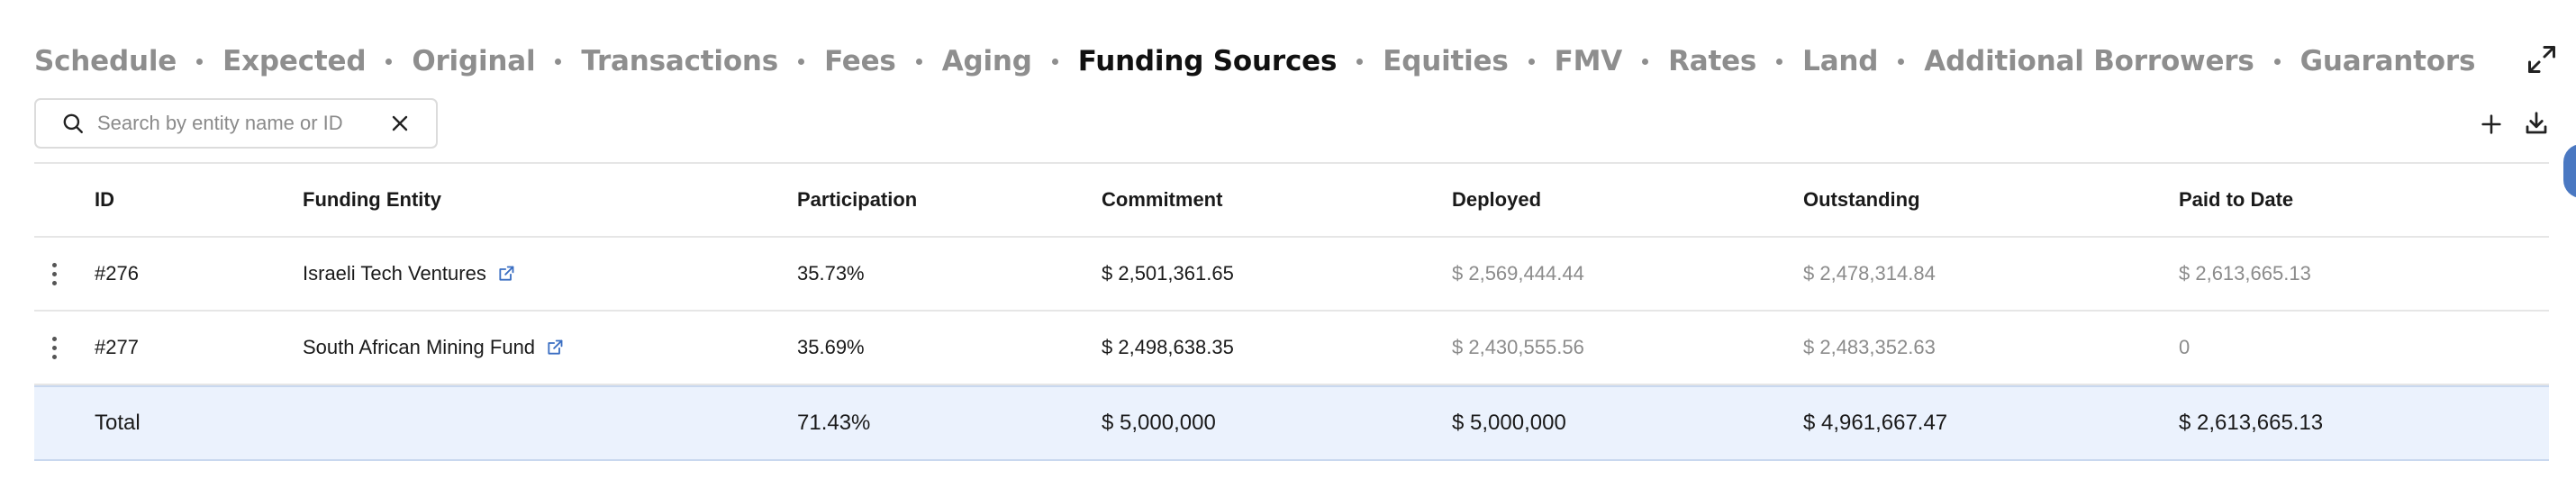  I want to click on tab-aging: Aging, so click(987, 61).